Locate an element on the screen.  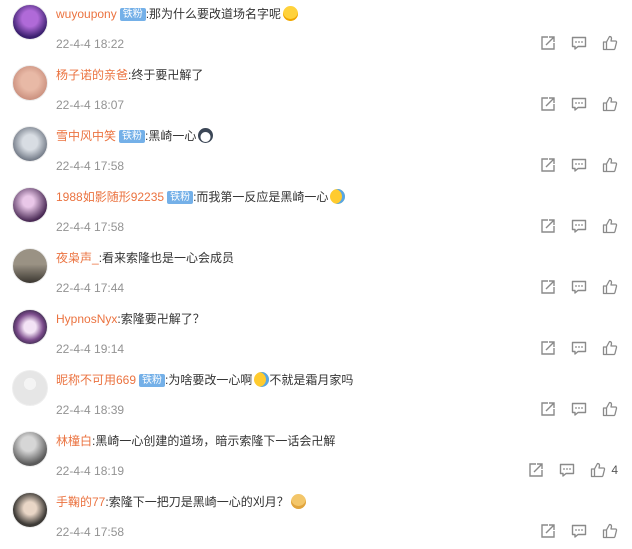
comment-line: 杨子诺的亲爸:终于要卍解了 is located at coordinates (129, 75).